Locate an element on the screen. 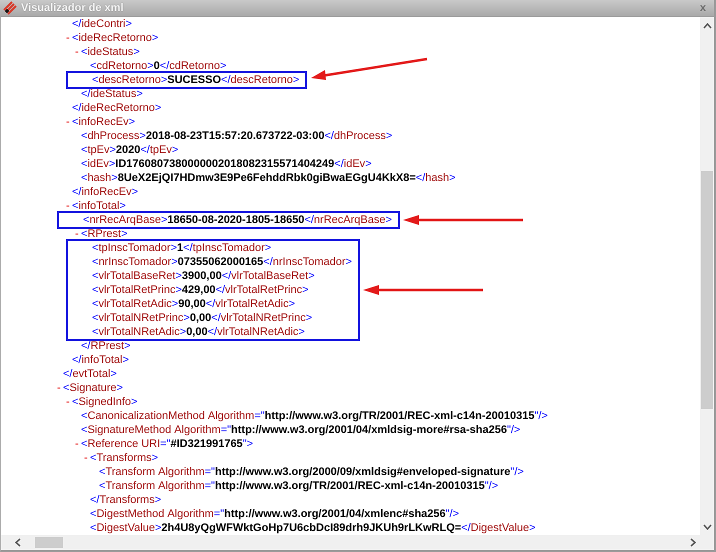 This screenshot has width=716, height=552. xml-line: <SignatureMethod Algorithm="http://www.w3.org/2001/04/xmldsig-more#rsa-sha256"/> is located at coordinates (300, 430).